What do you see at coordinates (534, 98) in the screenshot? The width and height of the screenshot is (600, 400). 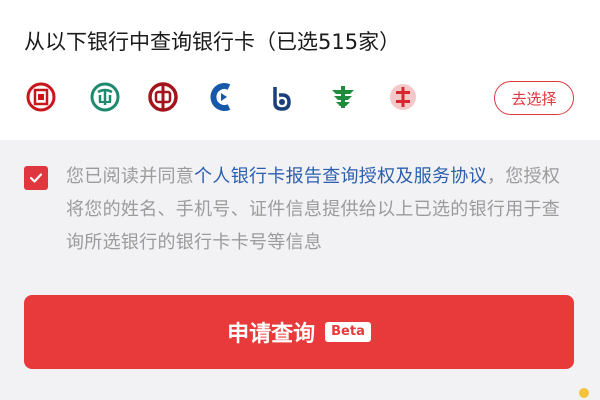 I see `select-banks-button: 去选择` at bounding box center [534, 98].